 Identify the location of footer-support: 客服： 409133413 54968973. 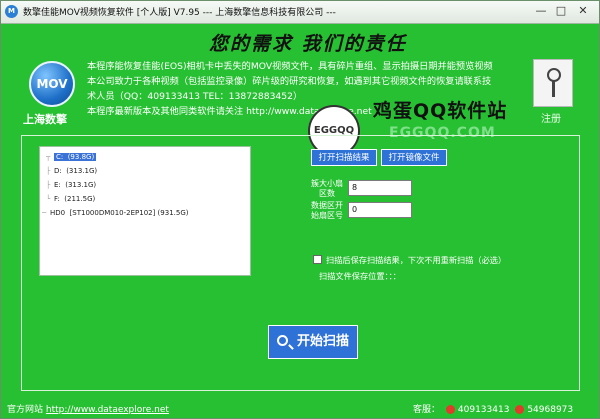
(493, 408).